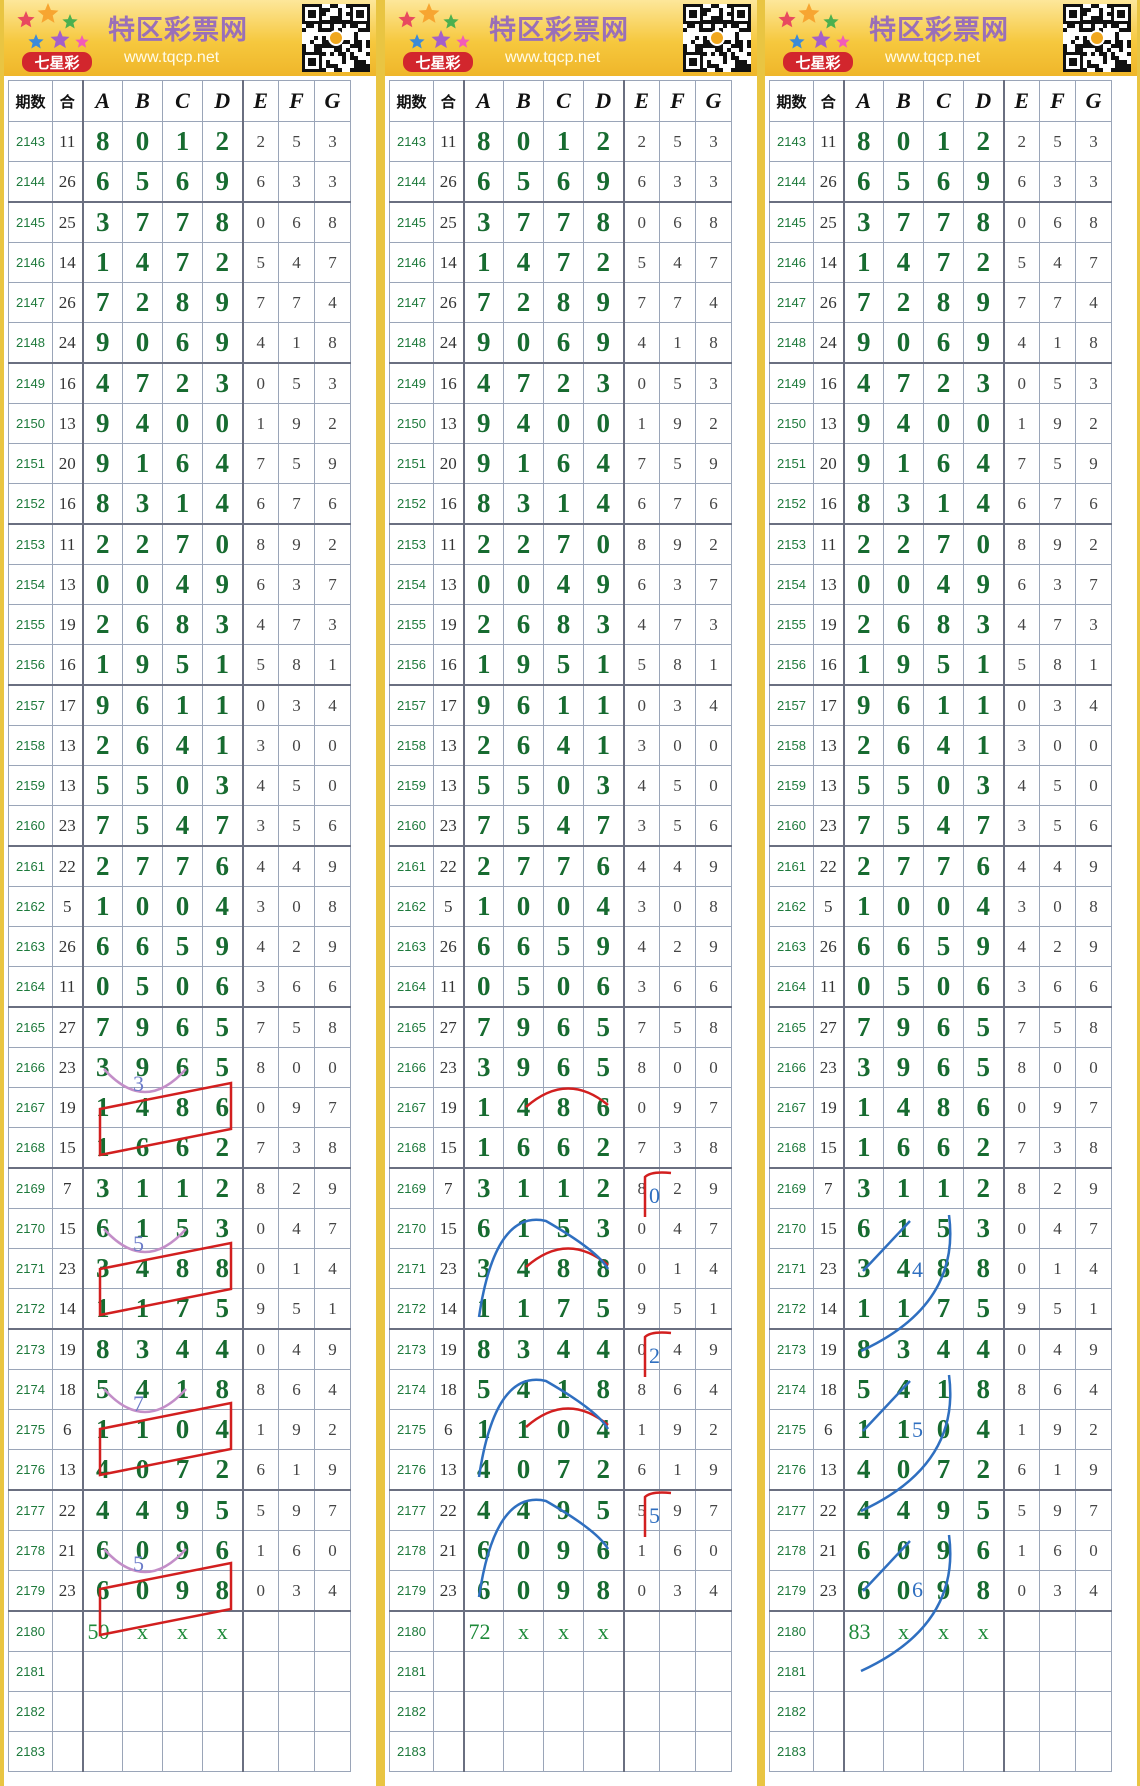  What do you see at coordinates (560, 1429) in the screenshot?
I see `table-row: 2175 6 1 1 0 4 1 9 2` at bounding box center [560, 1429].